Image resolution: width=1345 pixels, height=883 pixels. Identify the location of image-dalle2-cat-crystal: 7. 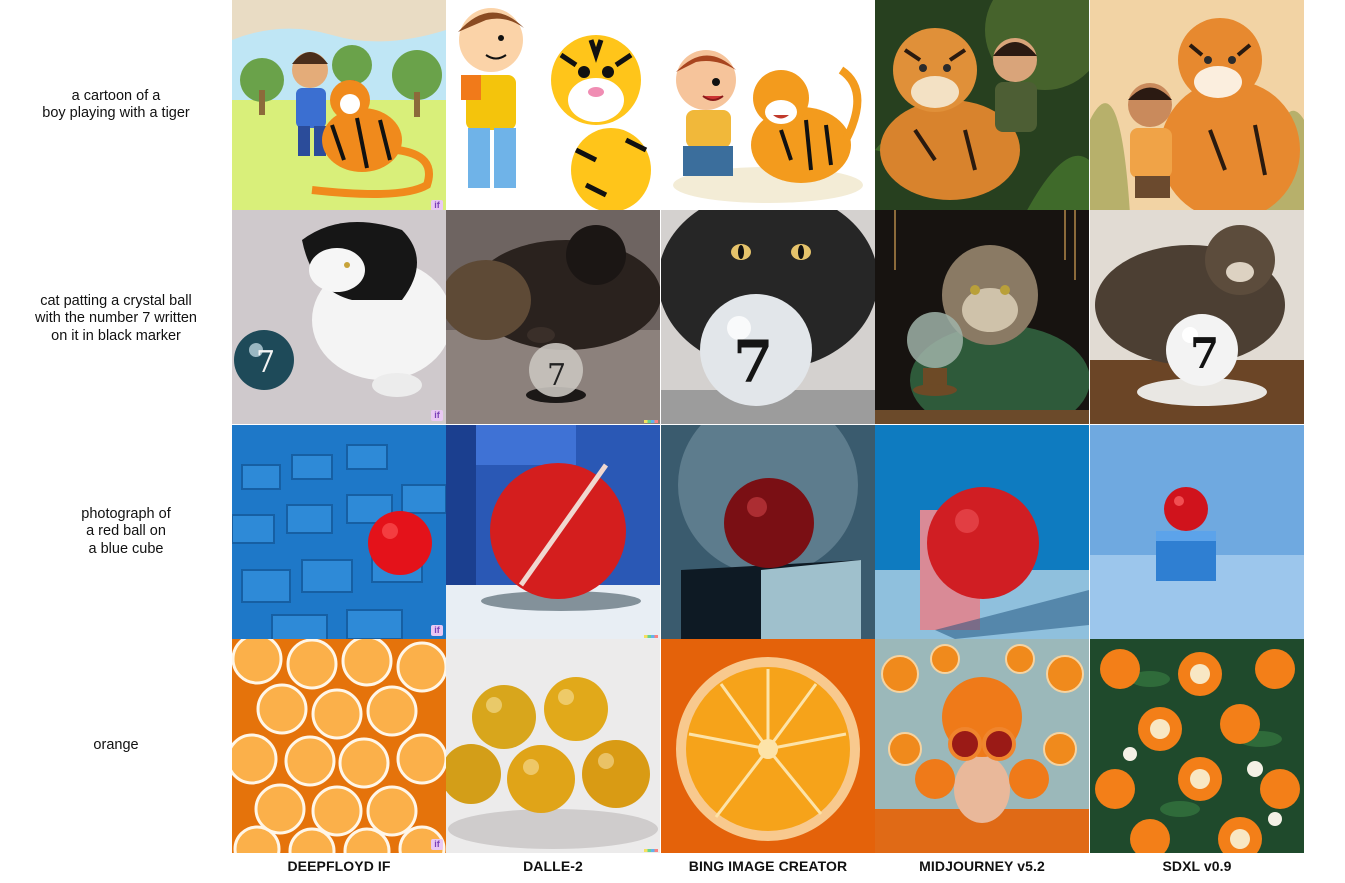
(553, 317).